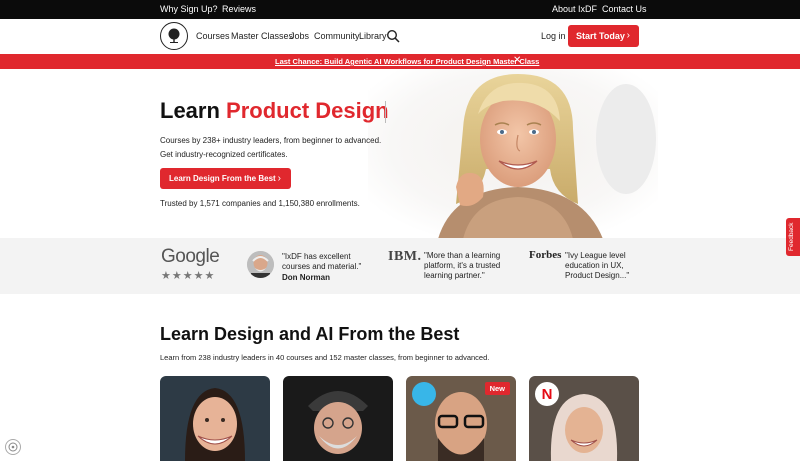  I want to click on nav-jobs: Jobs, so click(299, 36).